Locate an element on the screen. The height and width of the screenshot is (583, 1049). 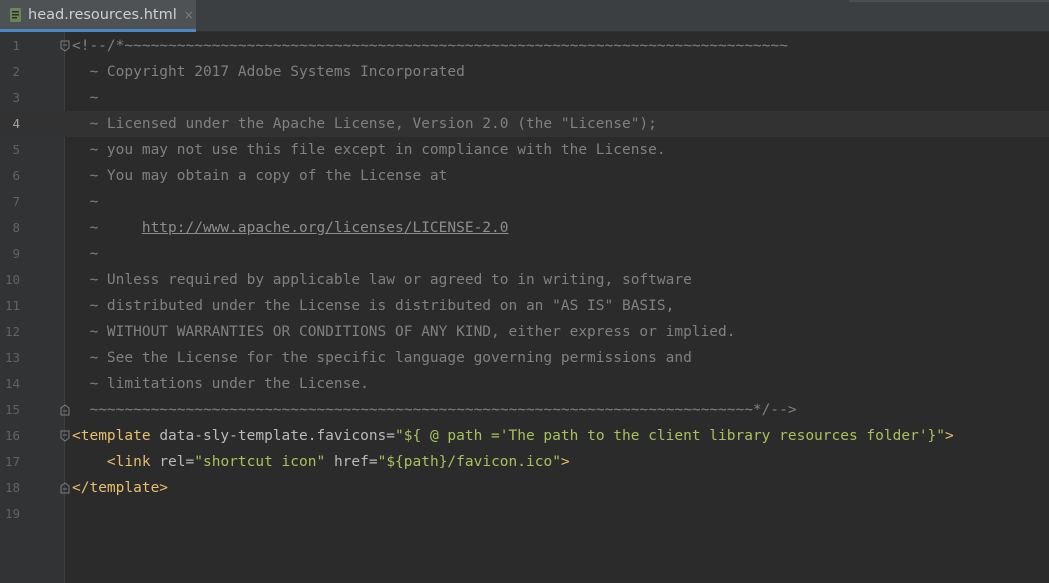
line-number: 3 is located at coordinates (16, 97).